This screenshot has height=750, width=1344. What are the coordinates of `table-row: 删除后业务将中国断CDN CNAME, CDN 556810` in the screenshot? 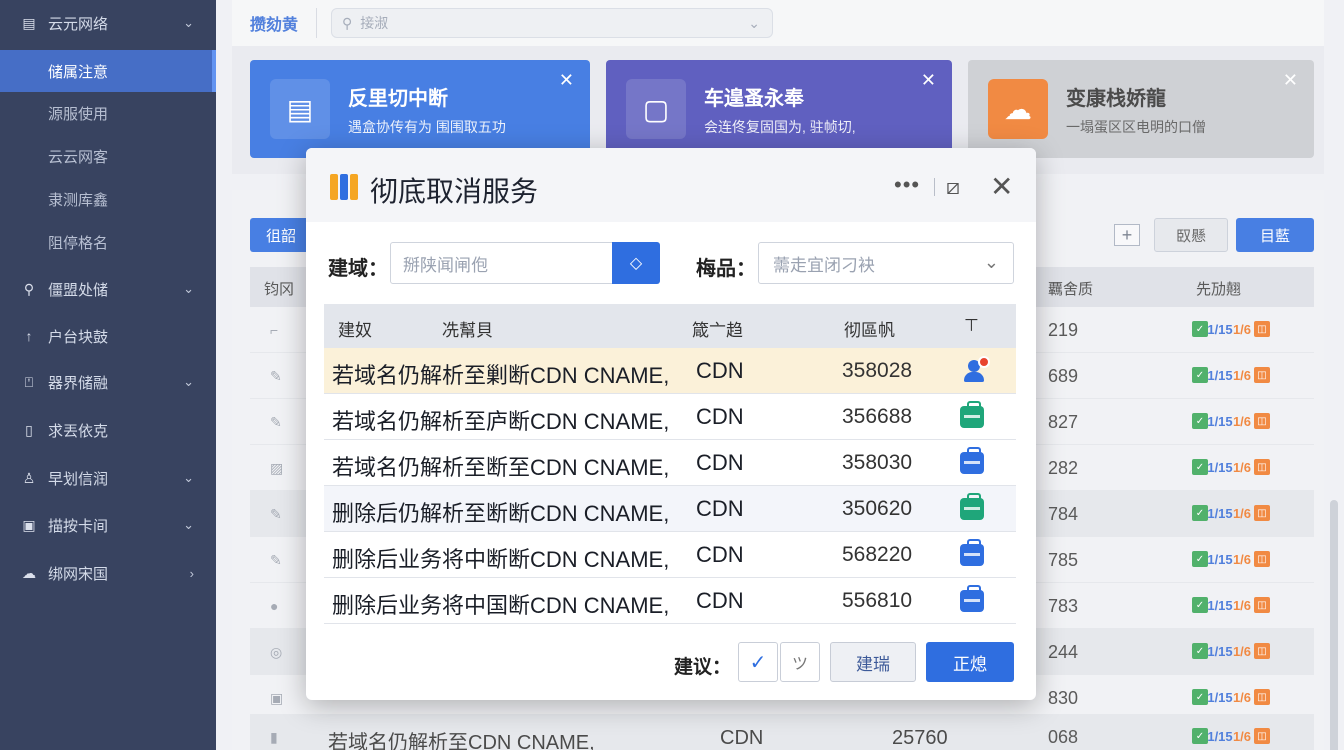 It's located at (670, 601).